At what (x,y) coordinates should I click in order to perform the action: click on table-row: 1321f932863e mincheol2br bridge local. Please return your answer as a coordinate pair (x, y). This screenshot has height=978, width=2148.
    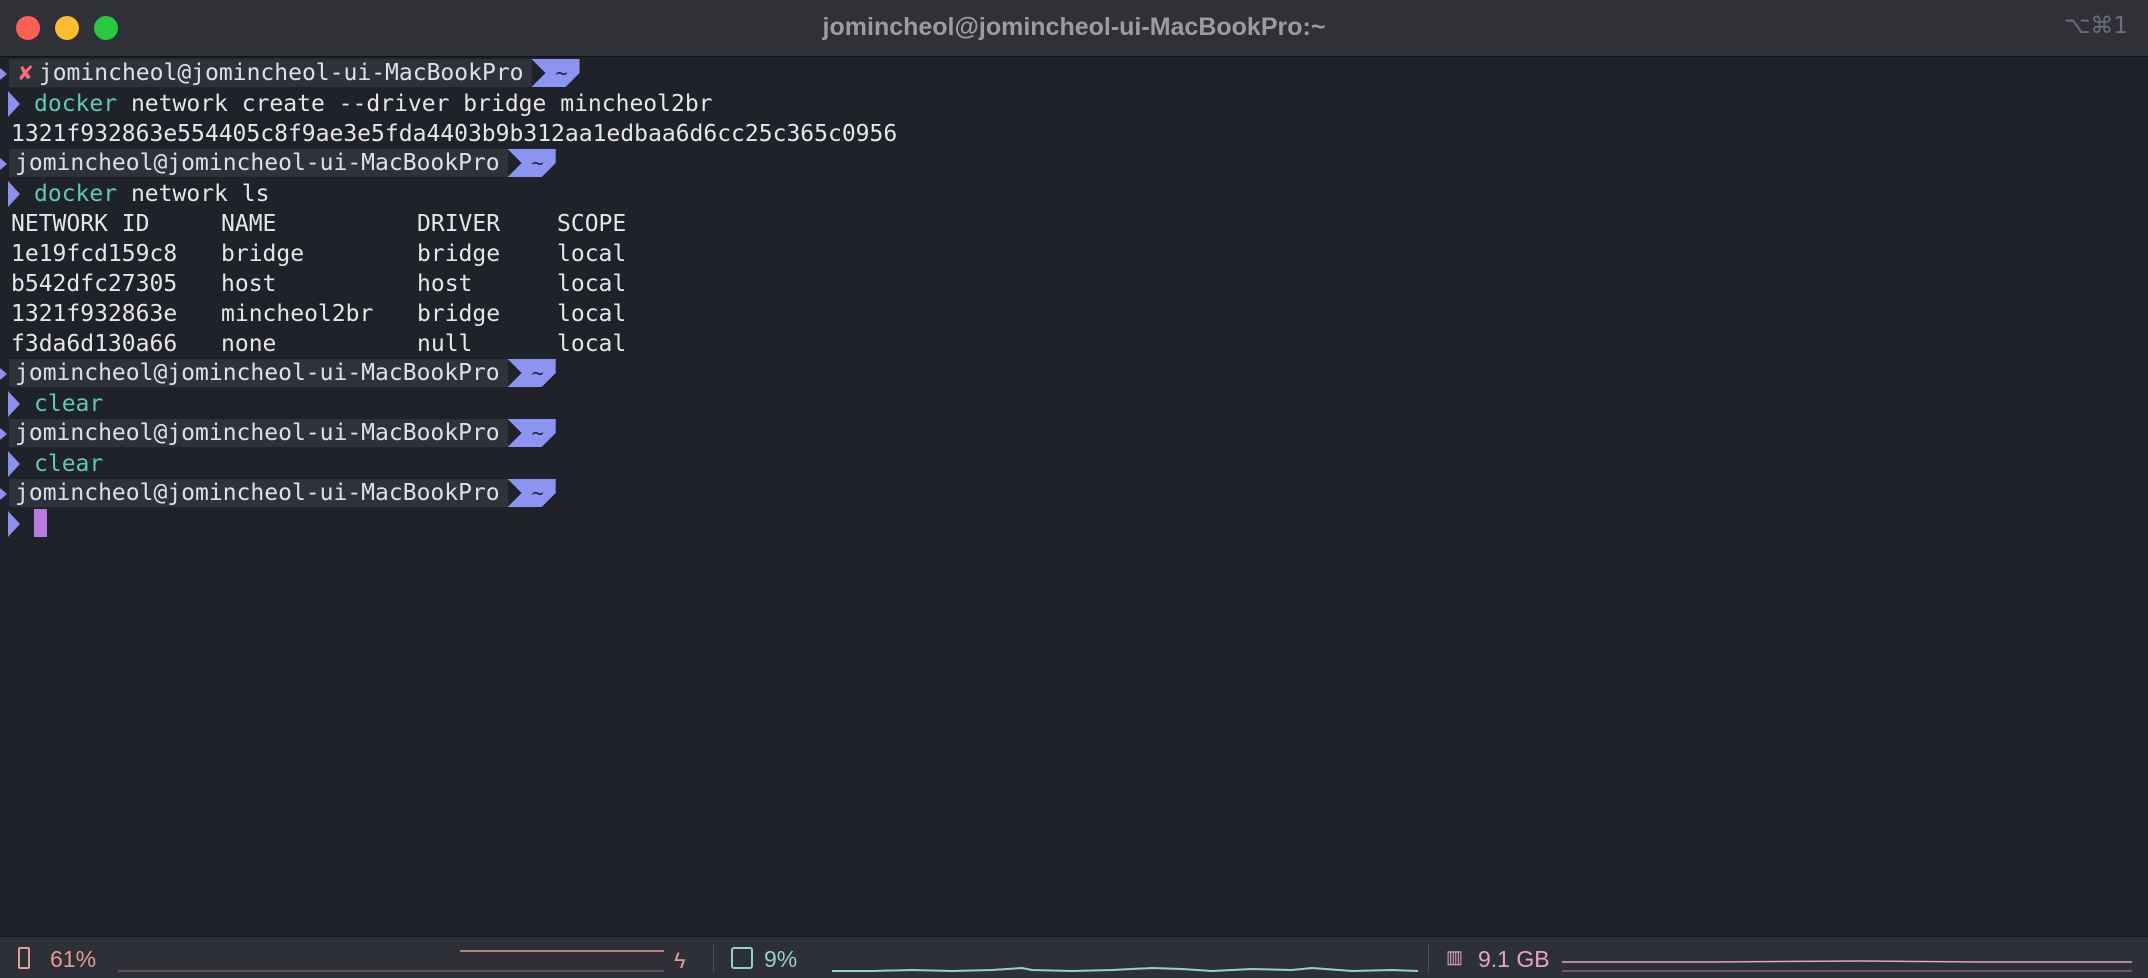
    Looking at the image, I should click on (1074, 314).